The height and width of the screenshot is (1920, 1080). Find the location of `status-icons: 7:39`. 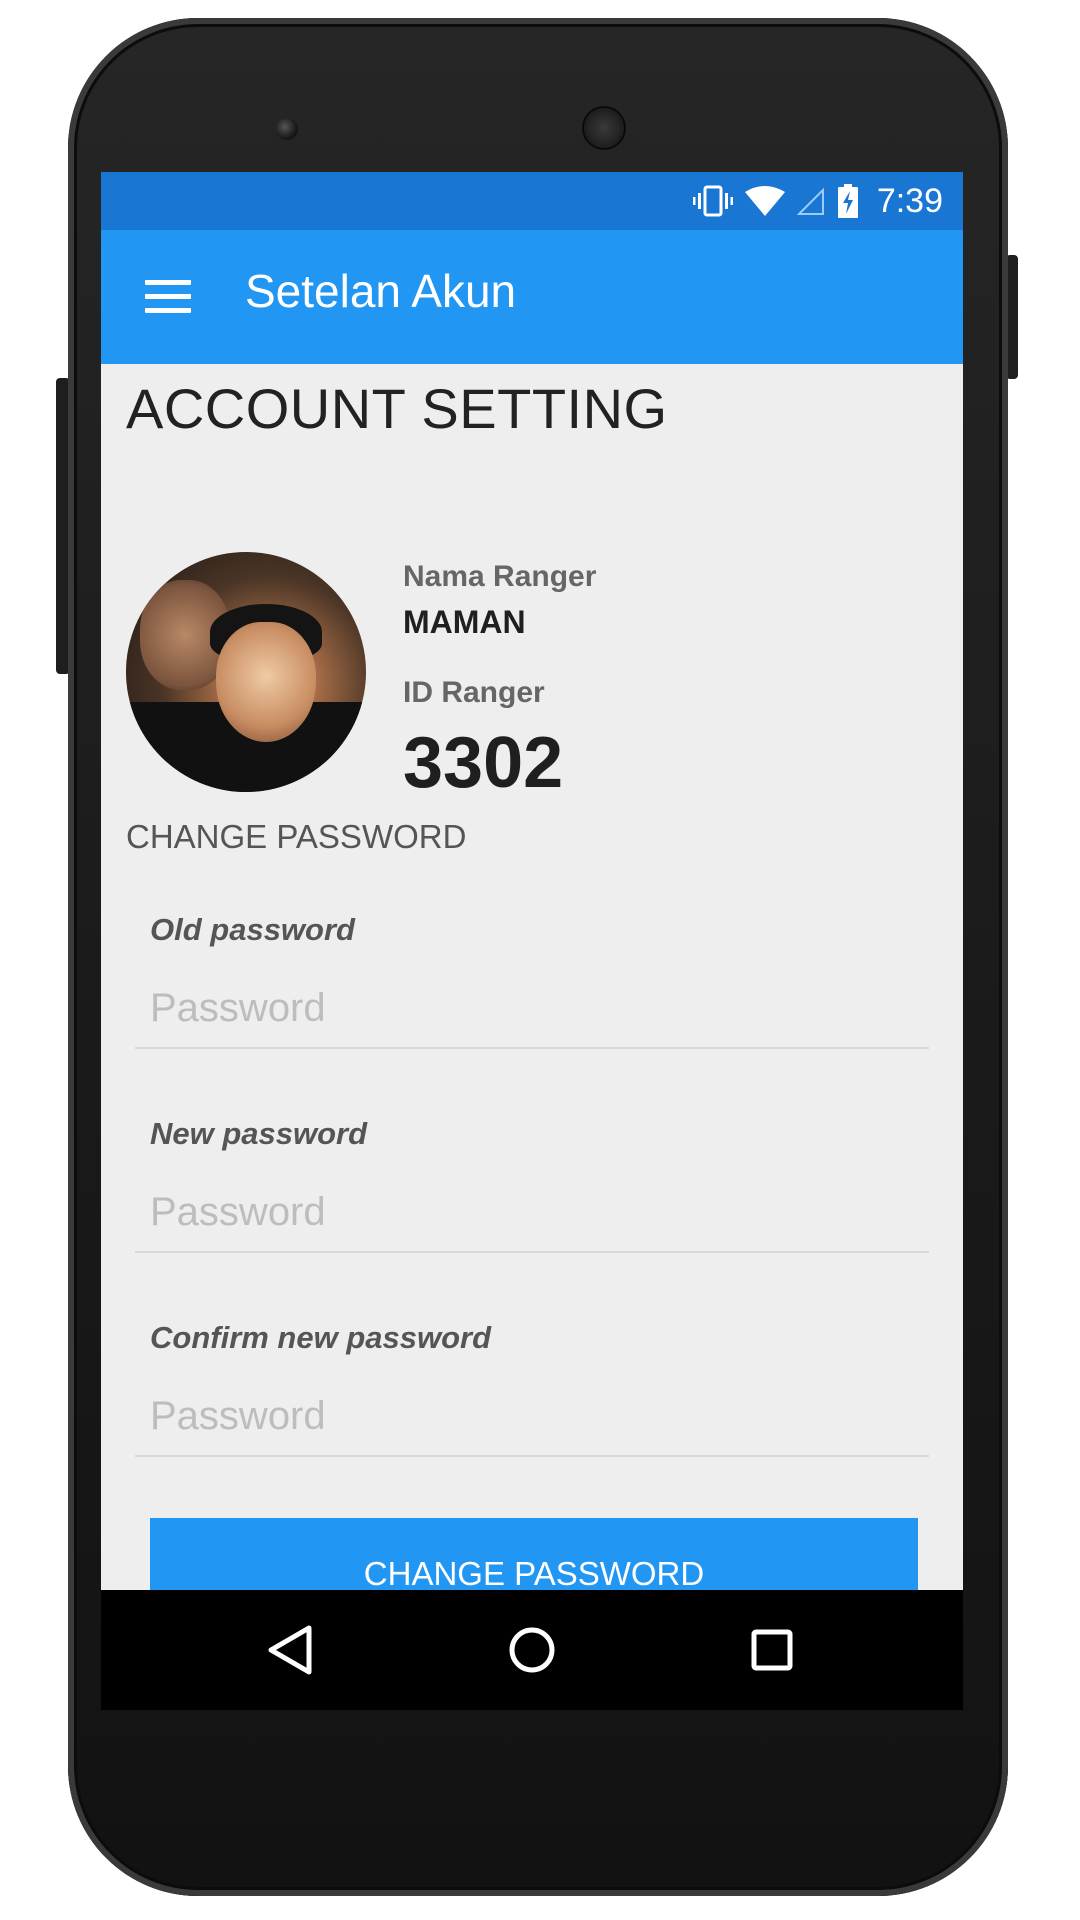

status-icons: 7:39 is located at coordinates (817, 201).